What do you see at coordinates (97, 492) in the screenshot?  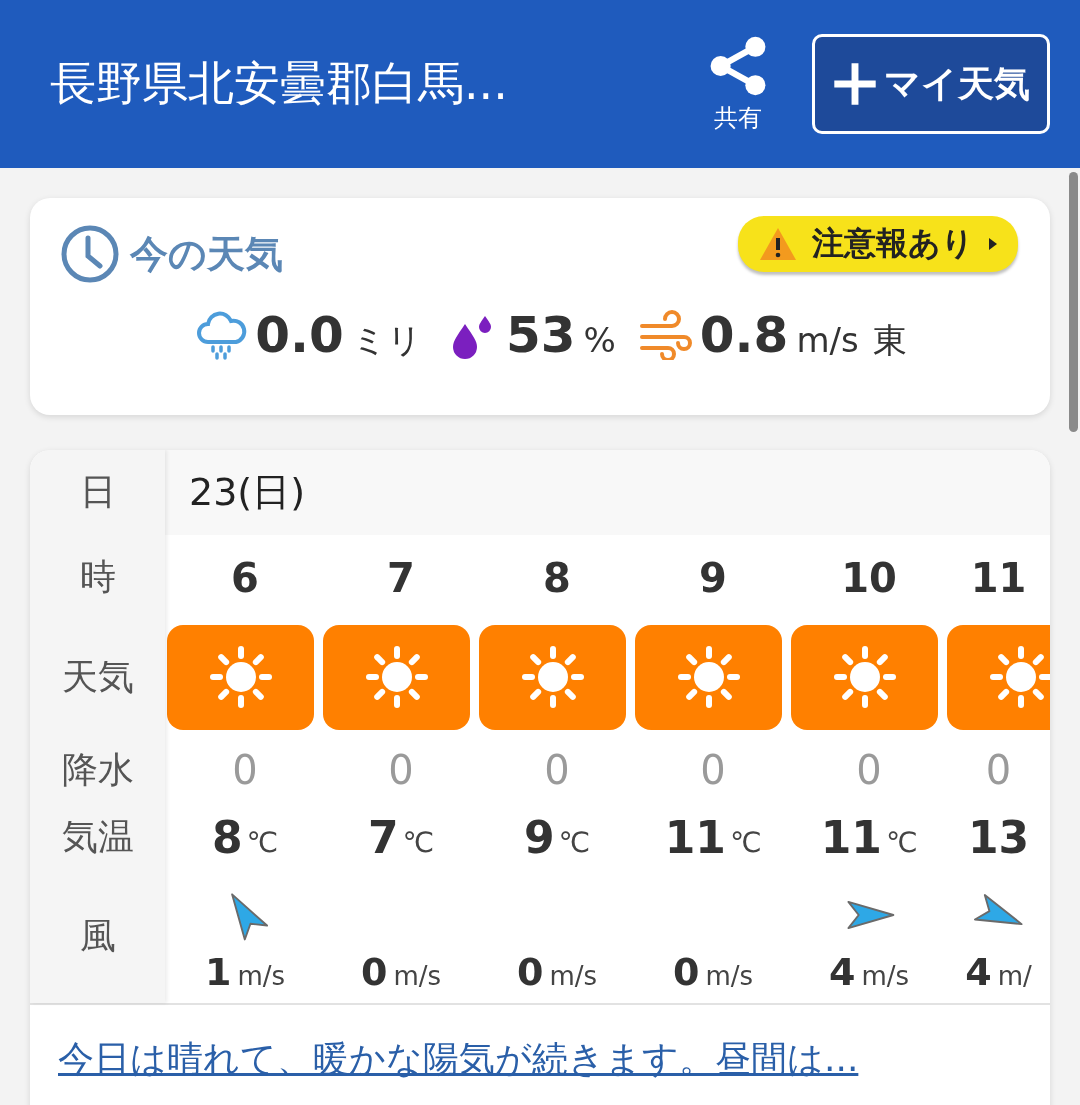 I see `row-label: 日` at bounding box center [97, 492].